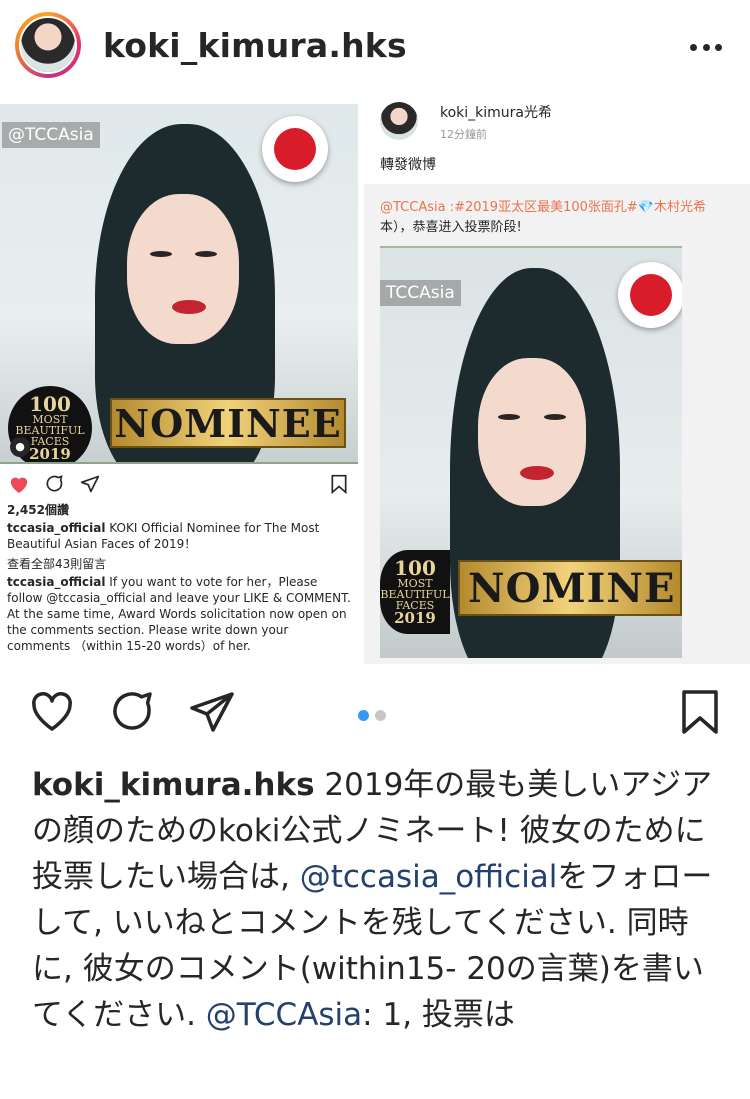 This screenshot has width=750, height=1099. What do you see at coordinates (57, 564) in the screenshot?
I see `left-view-comments: 查看全部43則留言` at bounding box center [57, 564].